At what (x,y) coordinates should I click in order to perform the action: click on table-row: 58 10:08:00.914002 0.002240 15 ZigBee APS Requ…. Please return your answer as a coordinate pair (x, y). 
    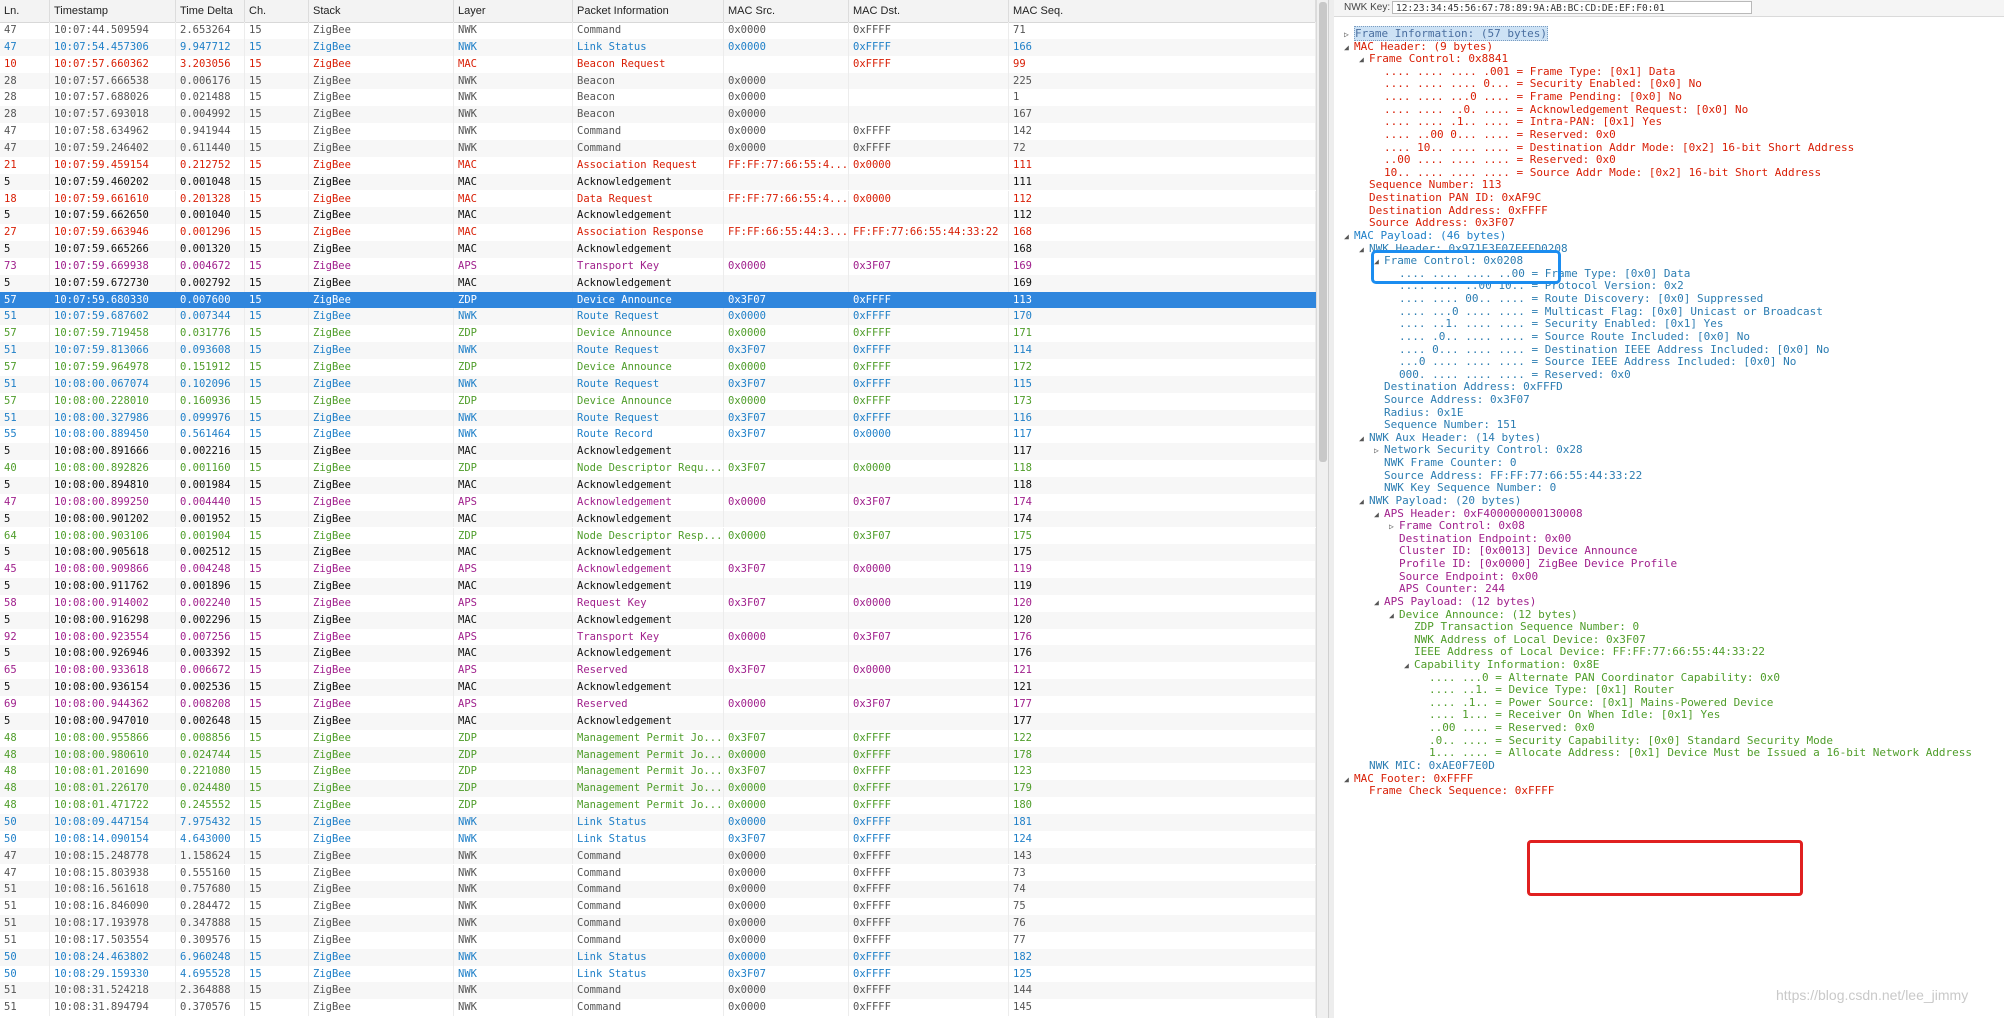
    Looking at the image, I should click on (658, 603).